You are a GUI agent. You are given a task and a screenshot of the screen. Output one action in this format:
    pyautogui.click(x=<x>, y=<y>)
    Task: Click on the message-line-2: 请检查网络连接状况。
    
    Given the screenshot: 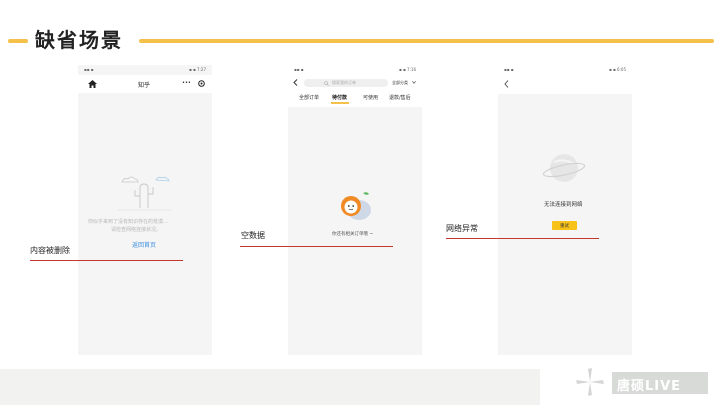 What is the action you would take?
    pyautogui.click(x=136, y=230)
    